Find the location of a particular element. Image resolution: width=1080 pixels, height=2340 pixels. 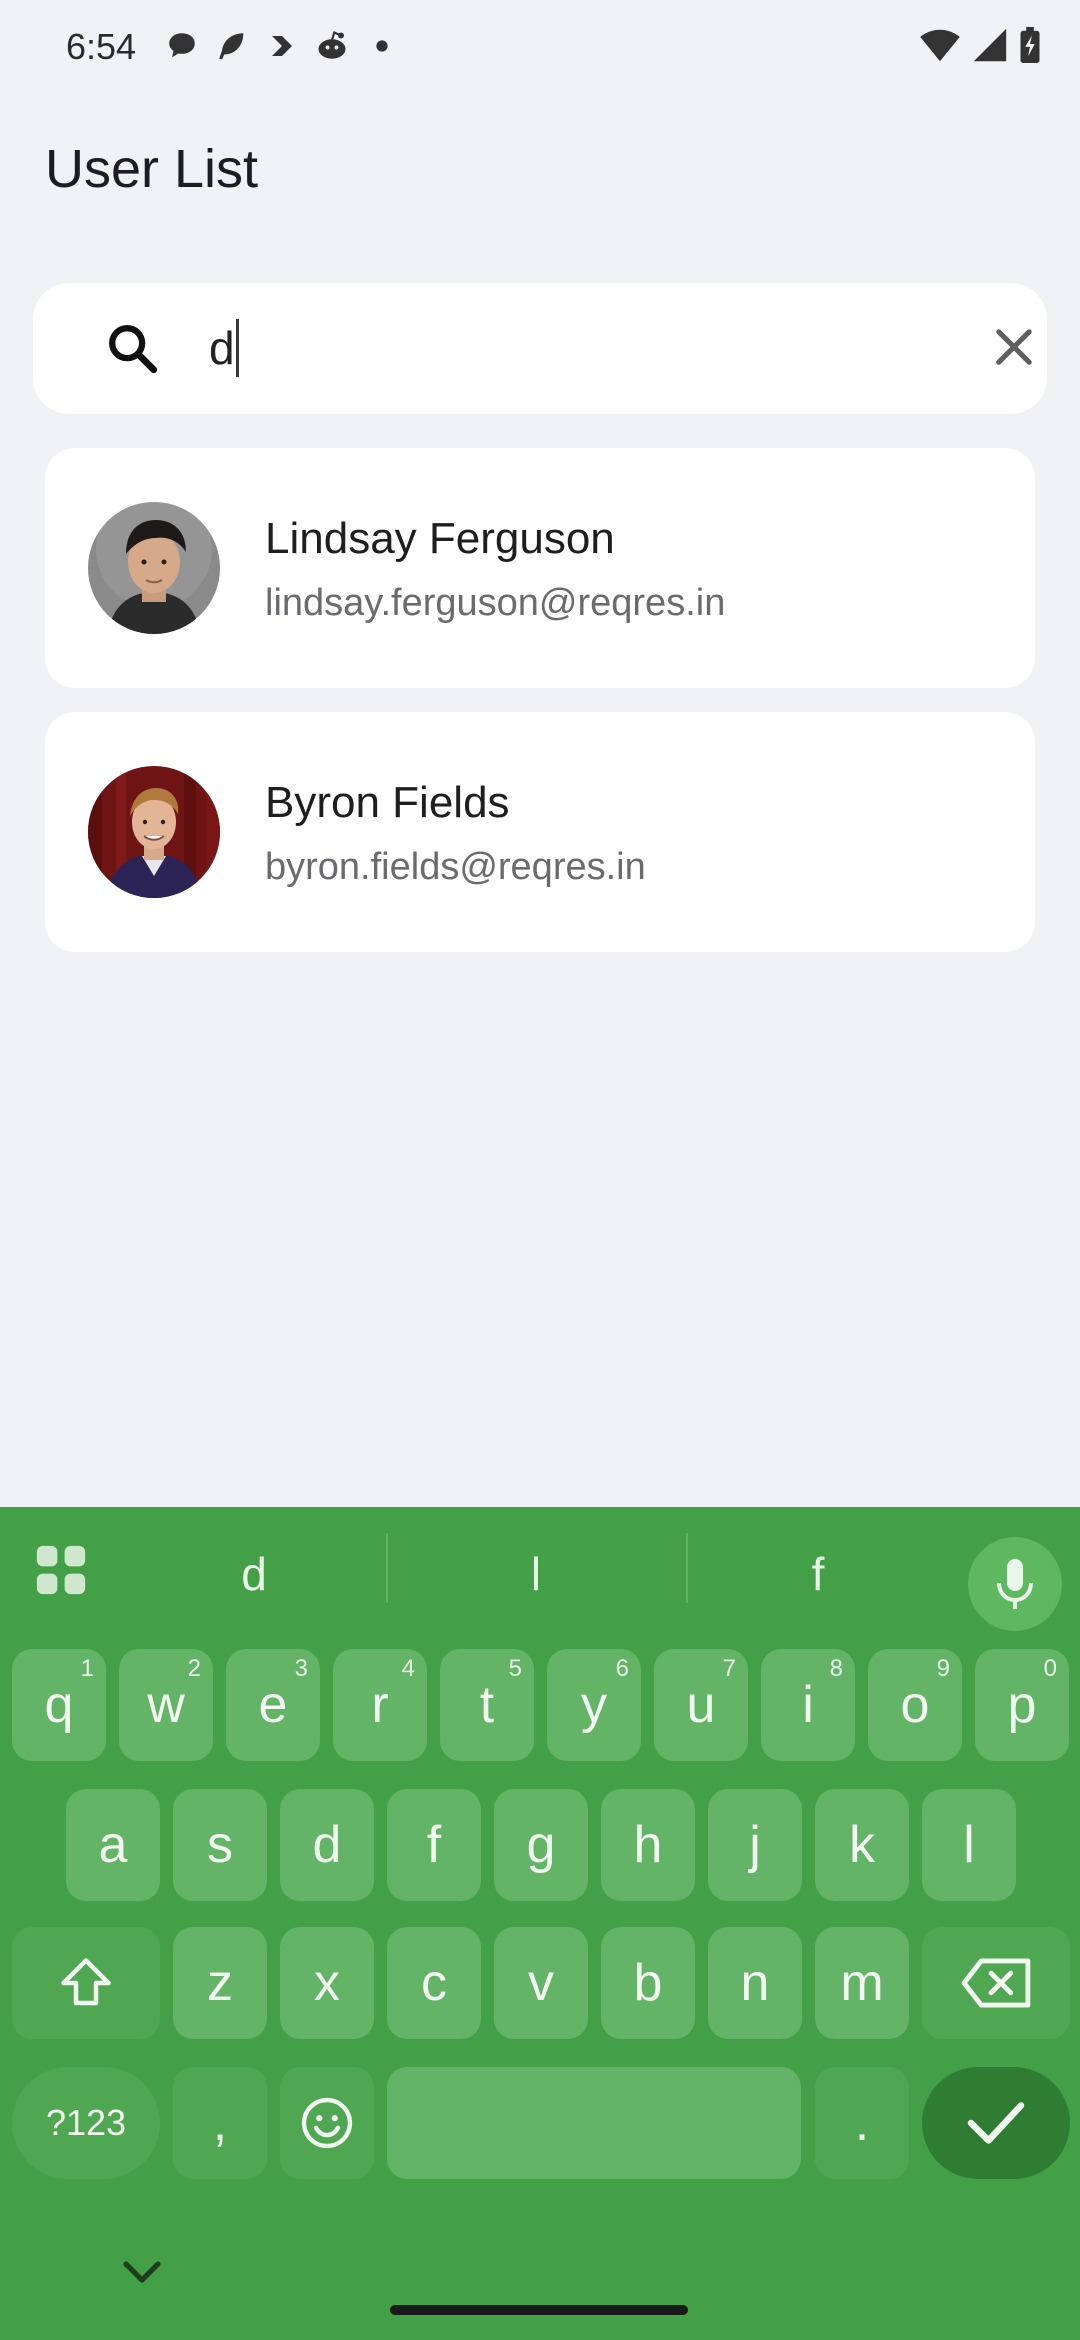

key-v: v is located at coordinates (541, 1983).